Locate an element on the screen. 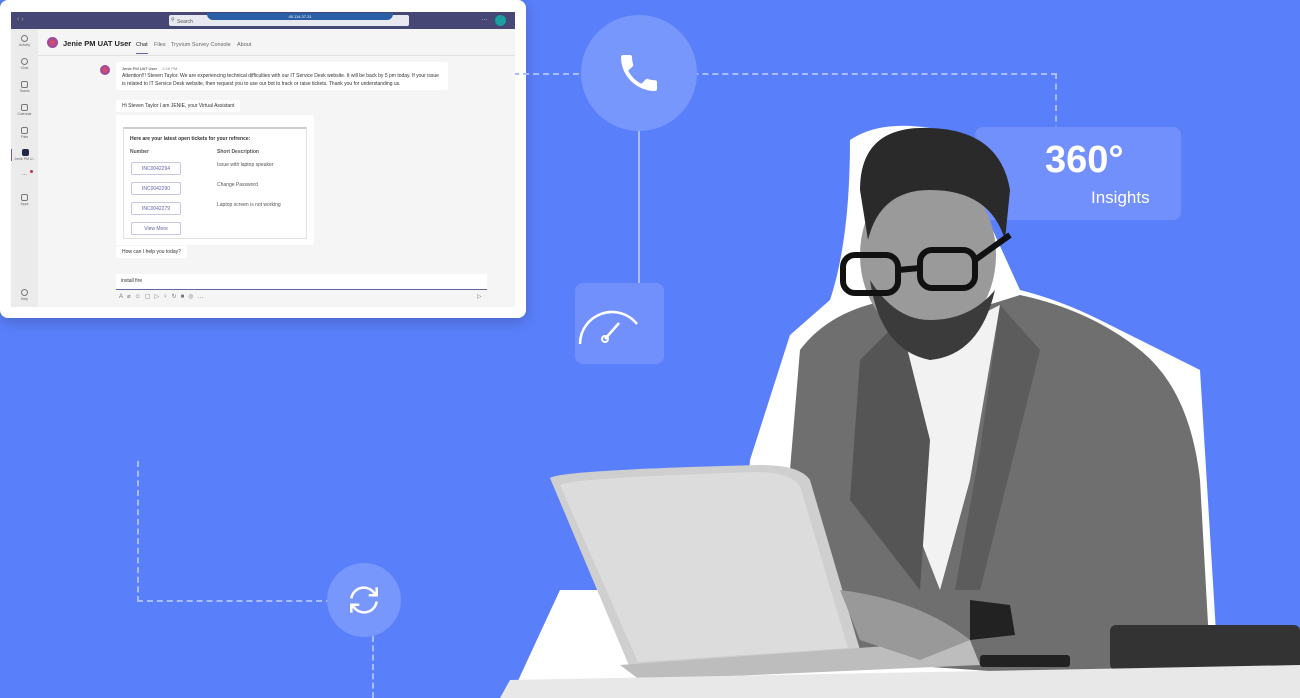  format-icon: A is located at coordinates (123, 297).